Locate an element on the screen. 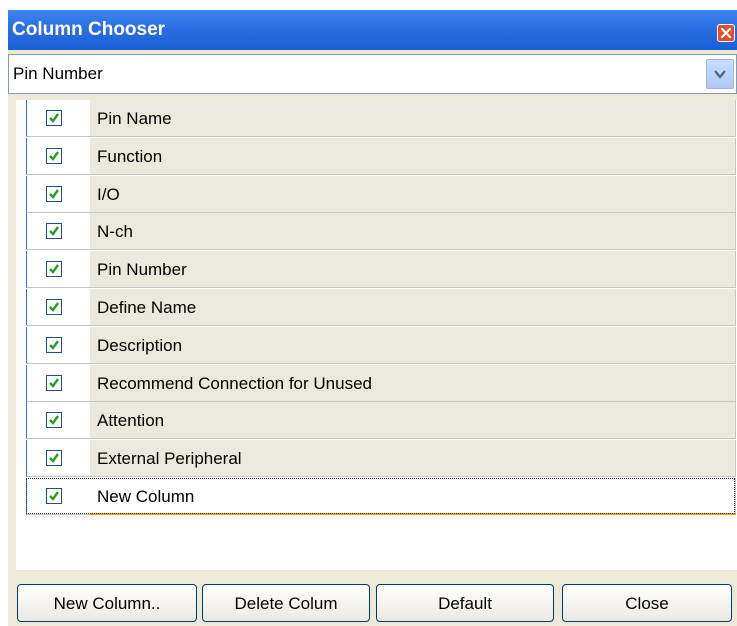 This screenshot has height=626, width=737. column-row: Recommend Connection for Unused is located at coordinates (376, 383).